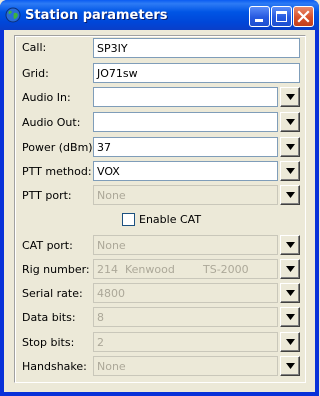 This screenshot has width=320, height=396. What do you see at coordinates (185, 317) in the screenshot?
I see `data-bits-select: 8` at bounding box center [185, 317].